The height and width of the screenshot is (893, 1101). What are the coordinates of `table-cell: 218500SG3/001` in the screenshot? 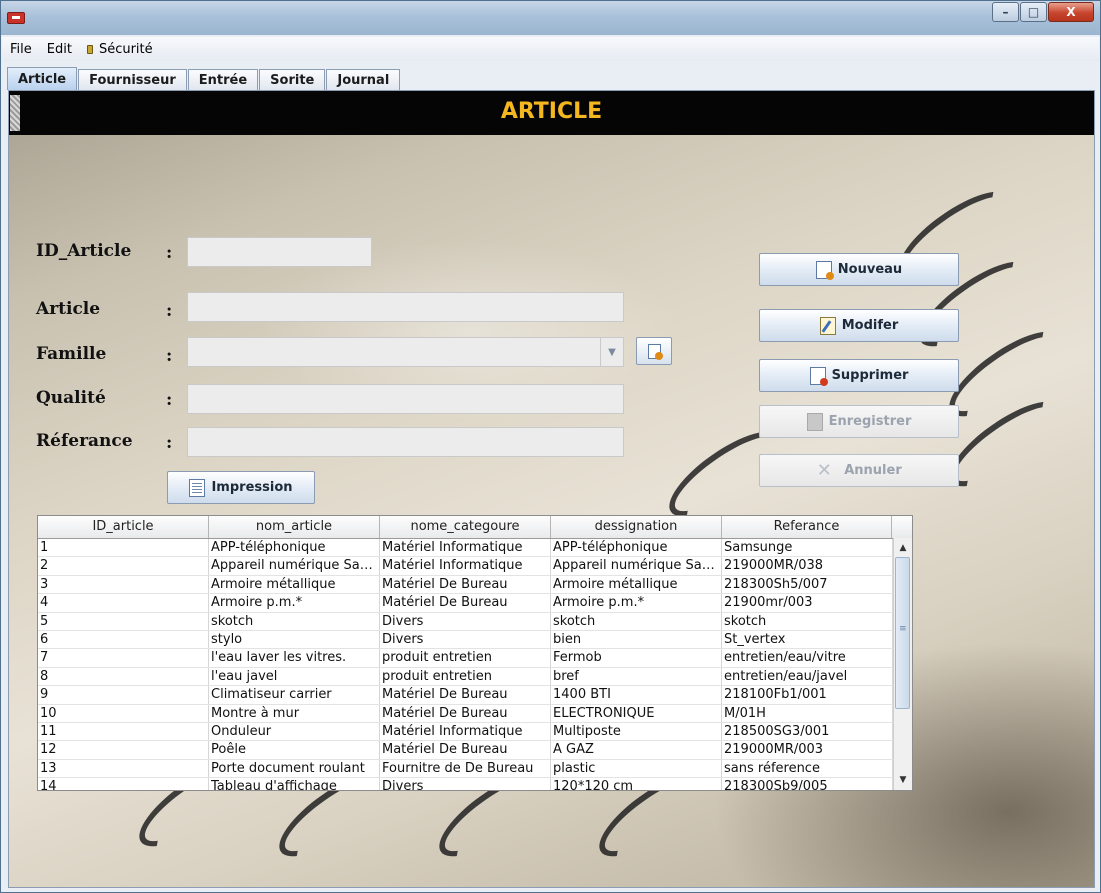 It's located at (807, 731).